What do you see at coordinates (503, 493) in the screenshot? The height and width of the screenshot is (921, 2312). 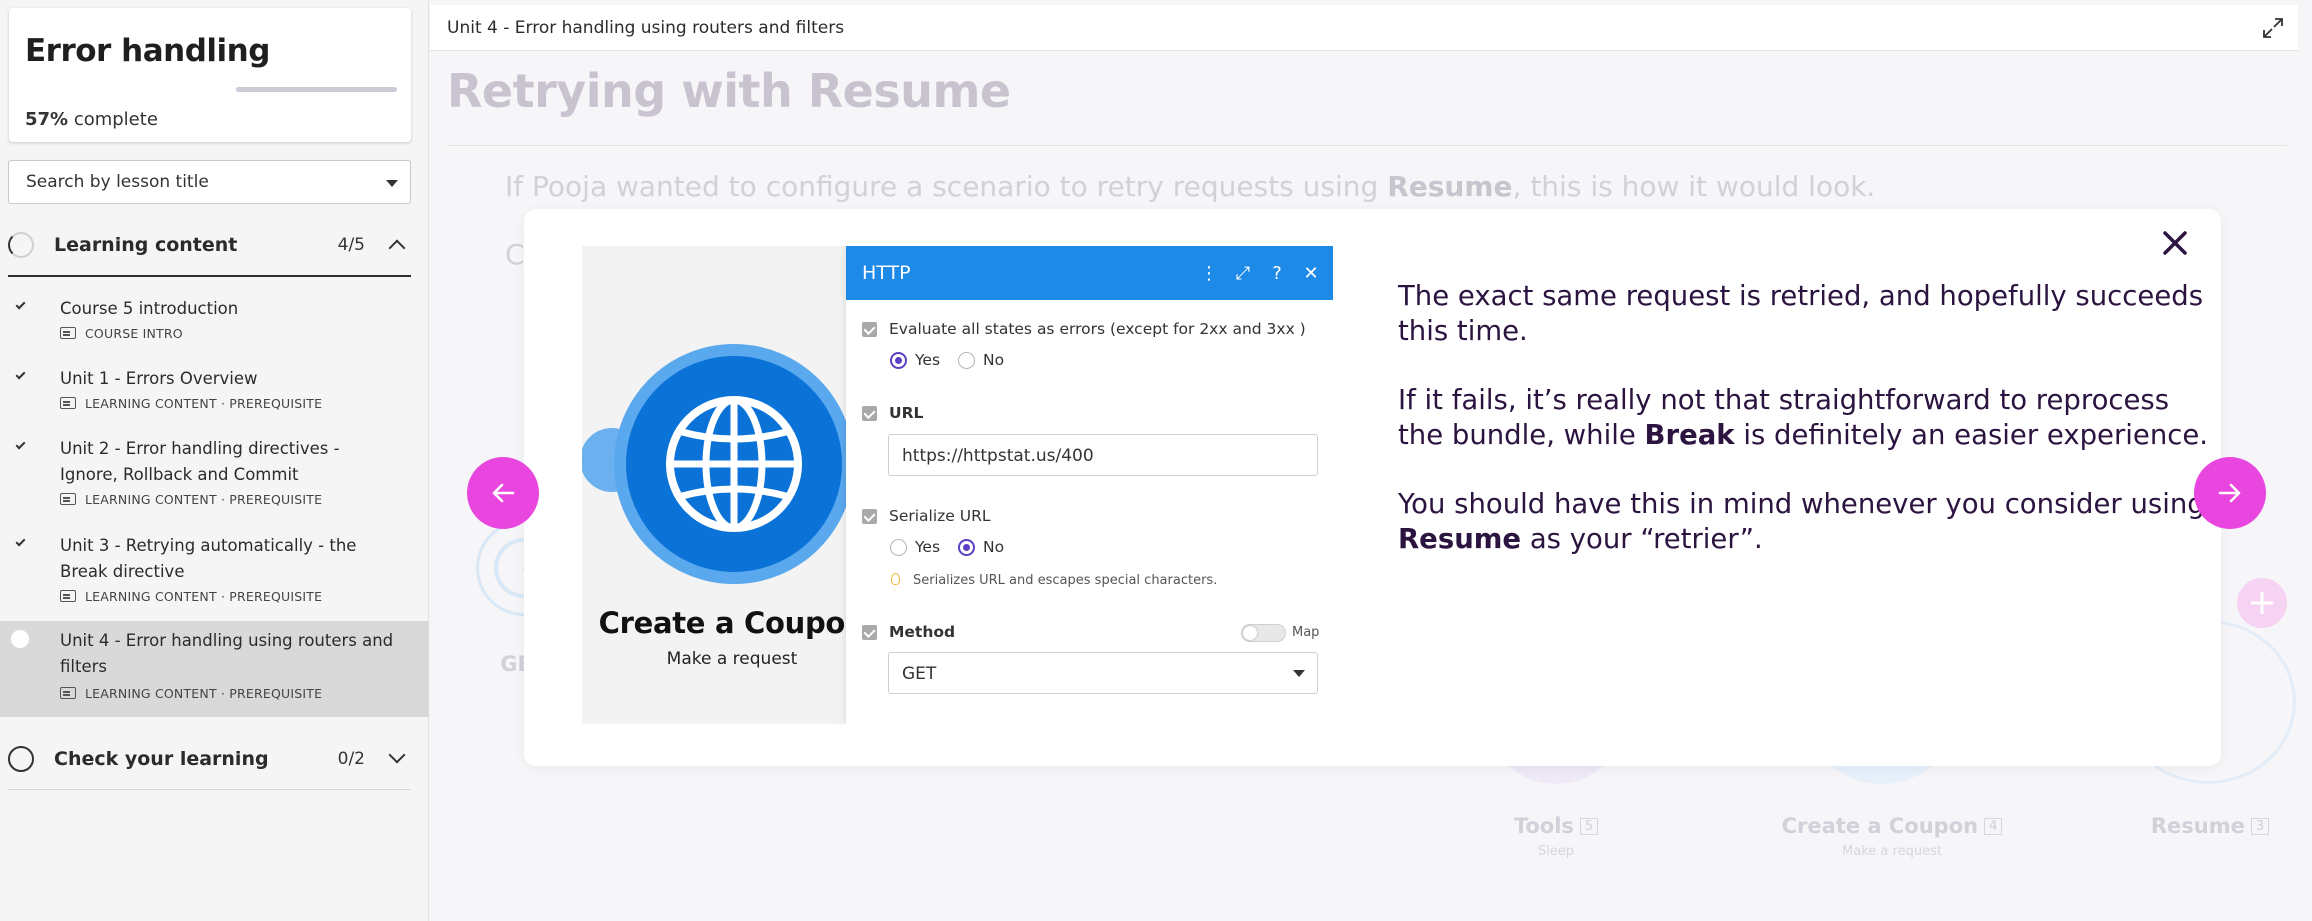 I see `previous-button` at bounding box center [503, 493].